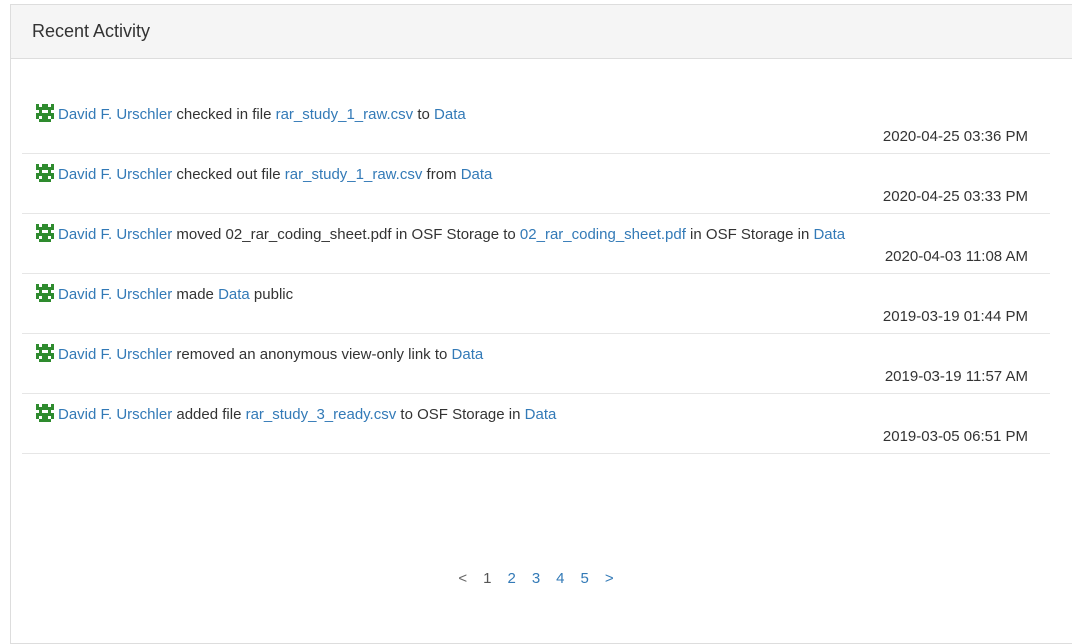 The image size is (1072, 644). I want to click on file-link: rar_study_3_ready.csv, so click(321, 414).